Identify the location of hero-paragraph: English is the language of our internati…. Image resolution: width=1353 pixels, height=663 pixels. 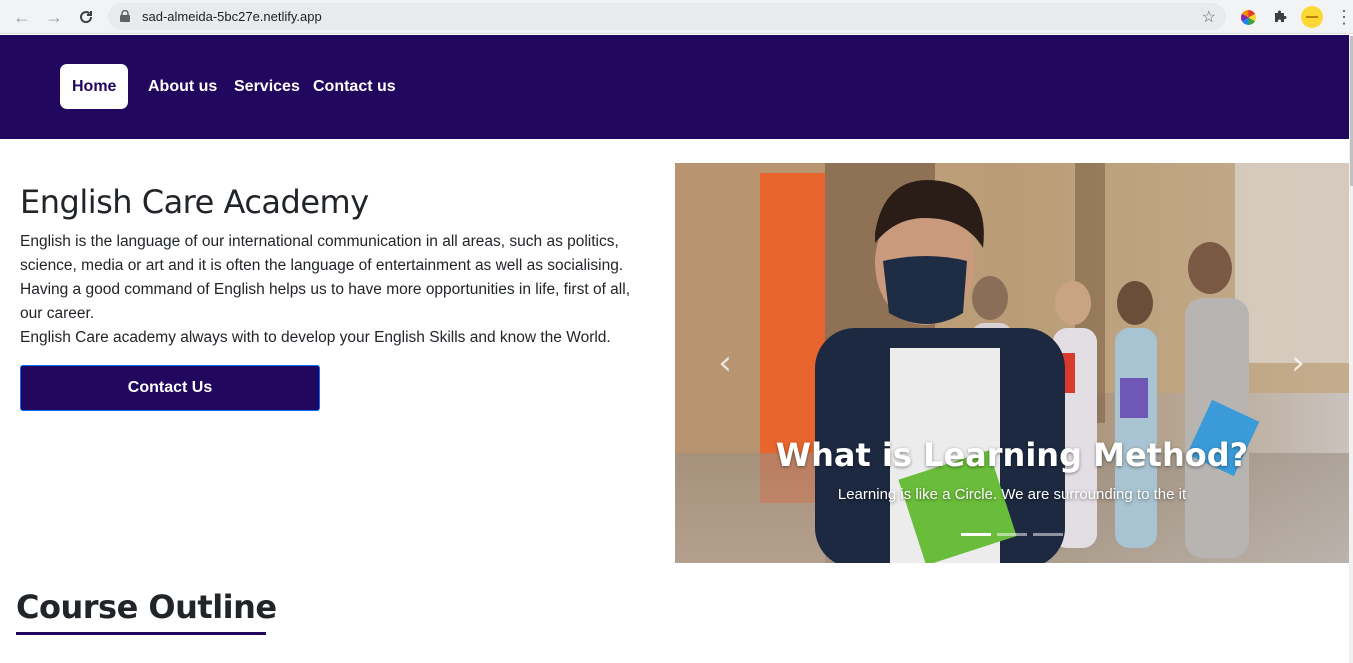
(340, 290).